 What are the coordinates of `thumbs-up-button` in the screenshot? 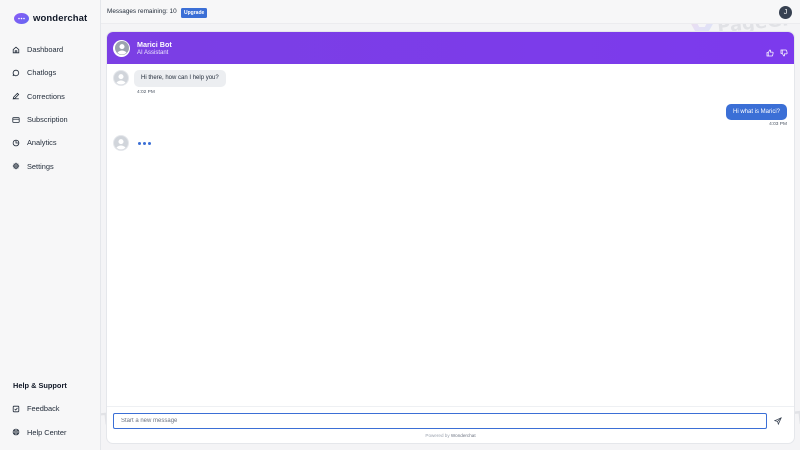 It's located at (770, 50).